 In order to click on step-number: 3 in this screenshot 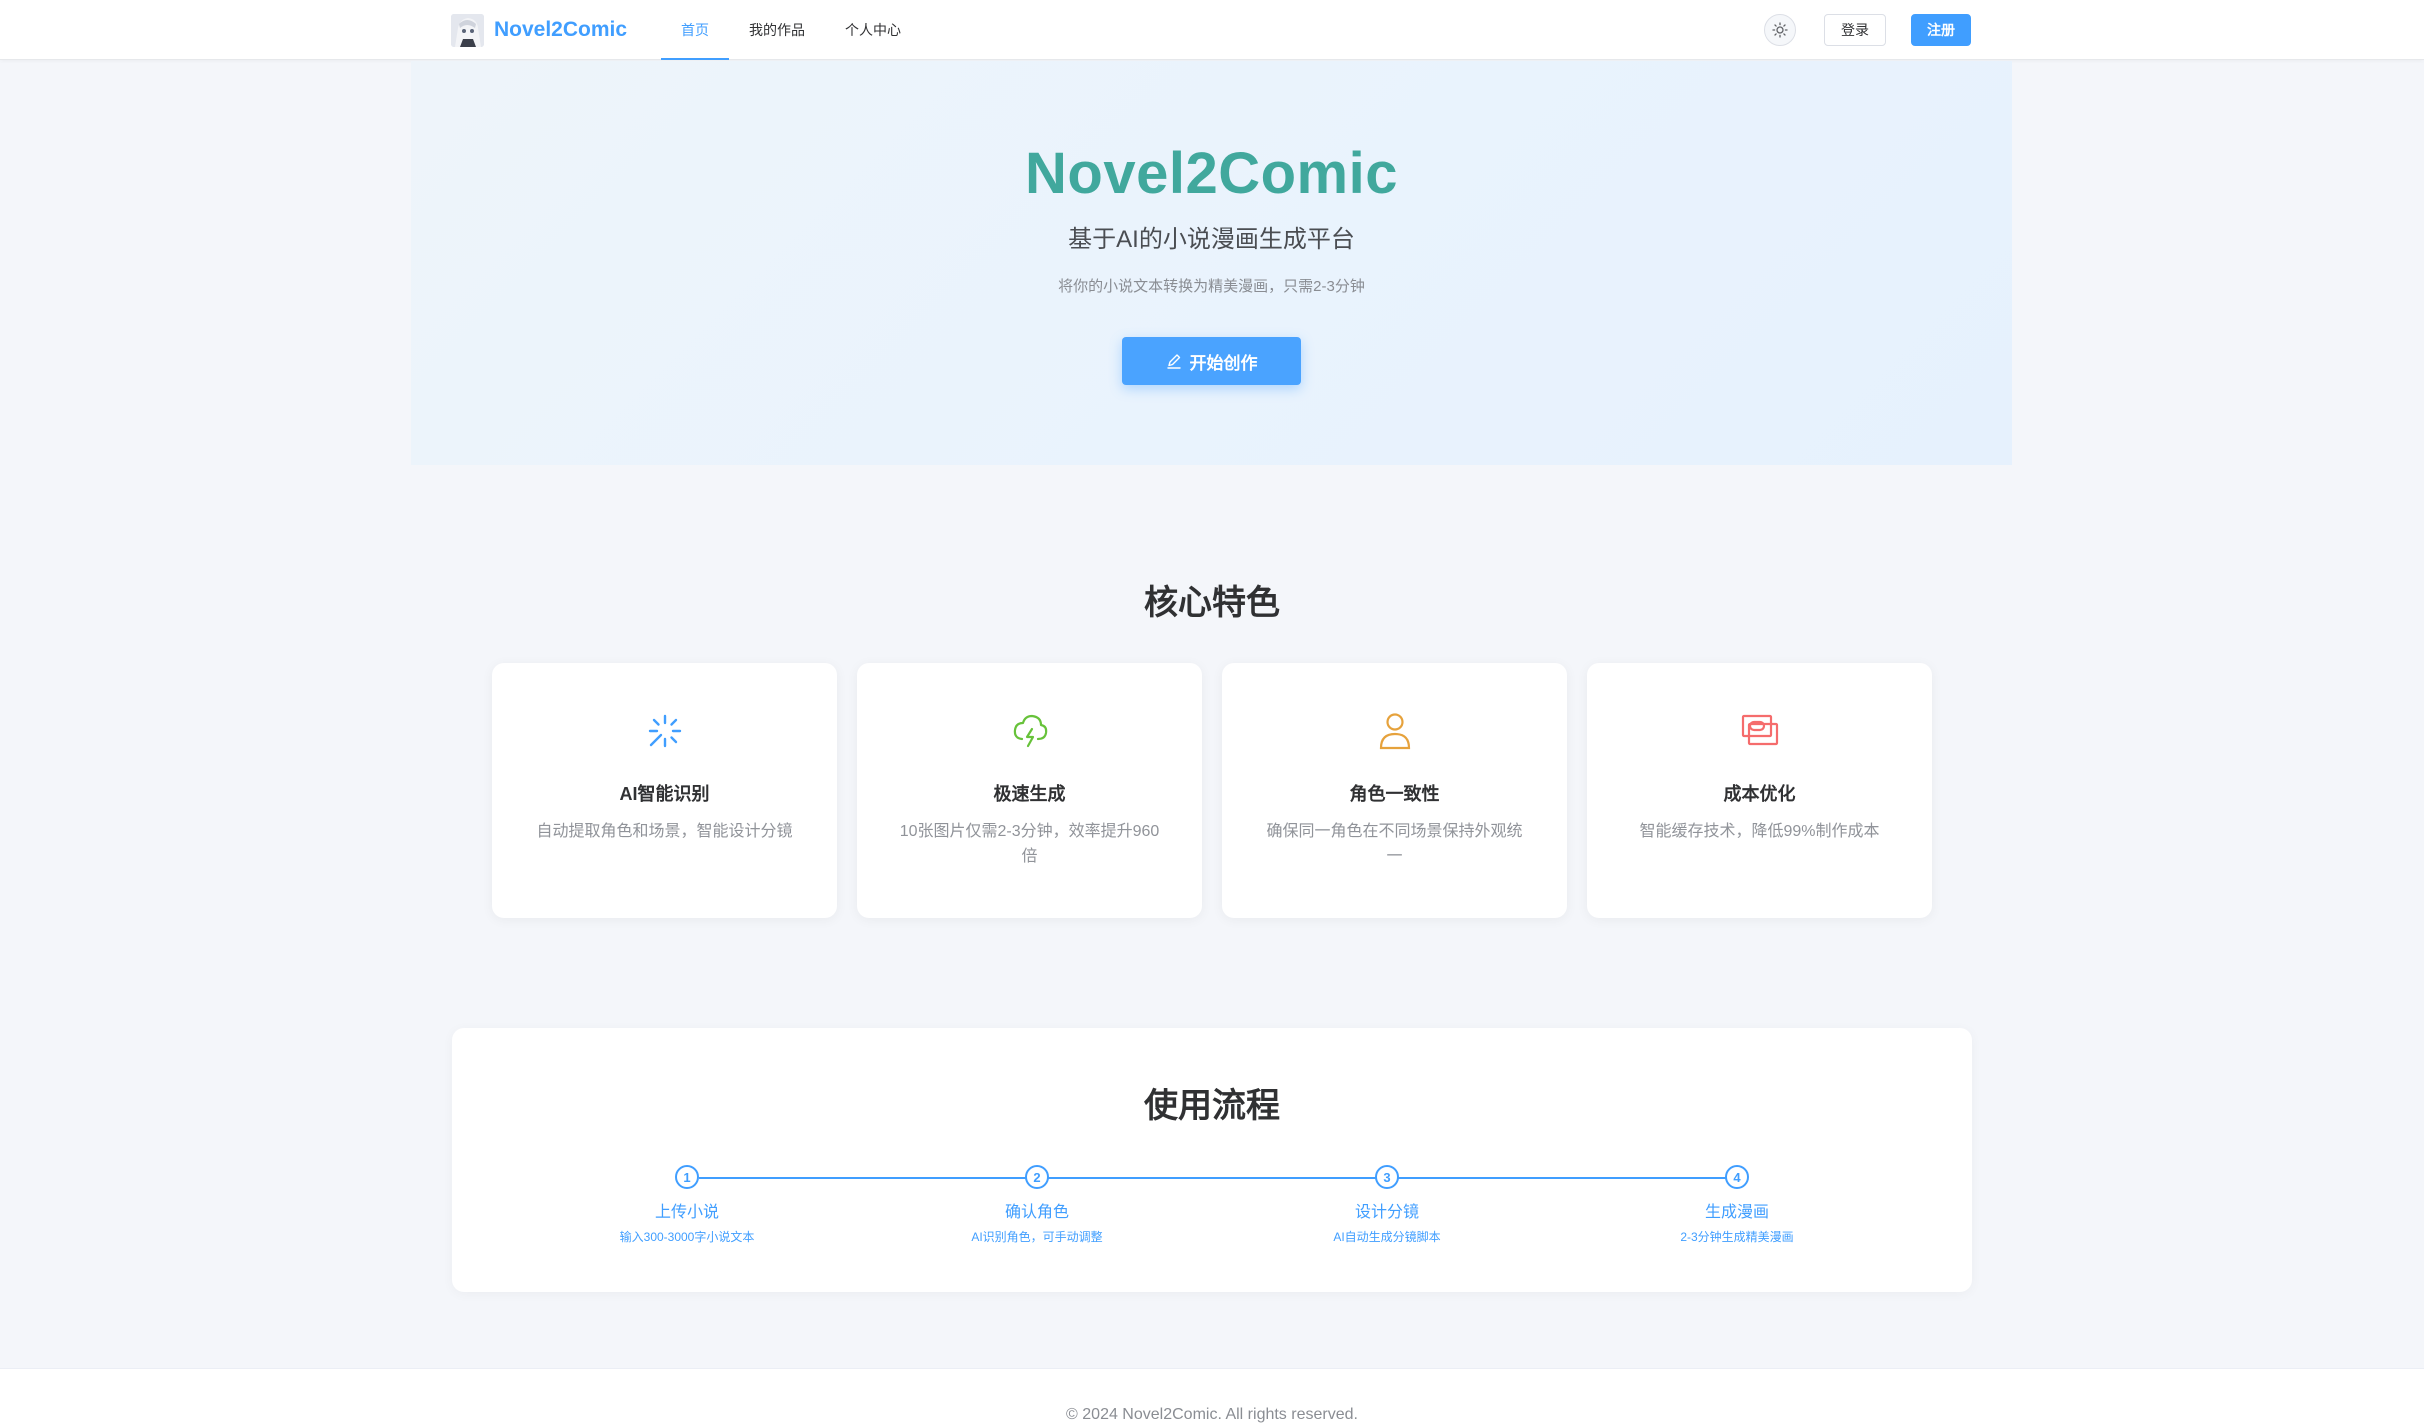, I will do `click(1387, 1177)`.